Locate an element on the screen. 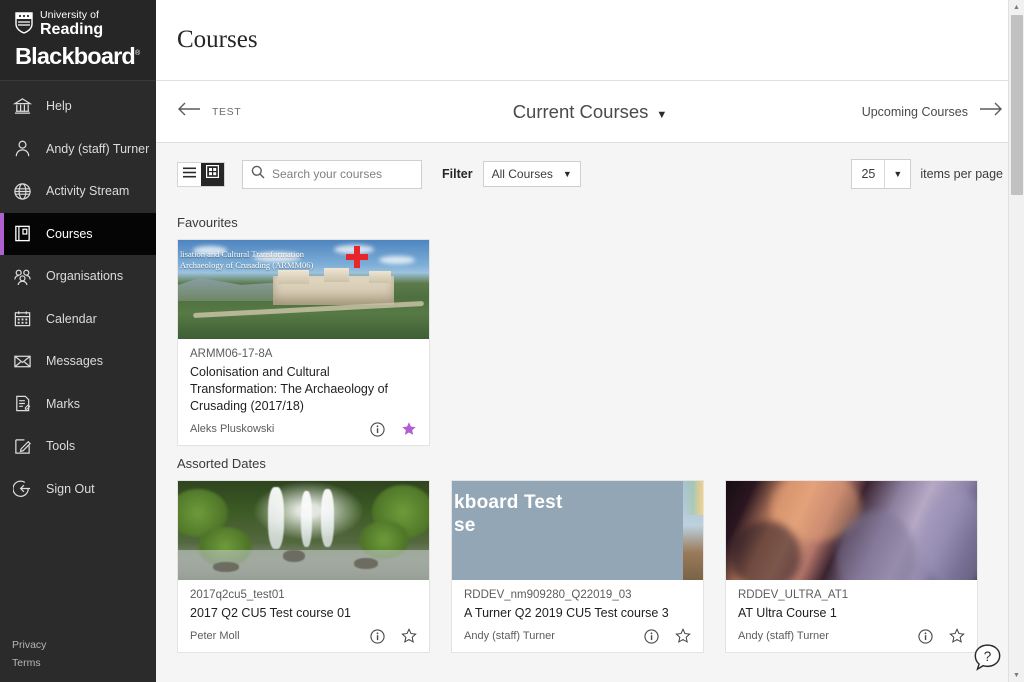 The width and height of the screenshot is (1024, 682). sidebar-footer: Privacy Terms is located at coordinates (29, 654).